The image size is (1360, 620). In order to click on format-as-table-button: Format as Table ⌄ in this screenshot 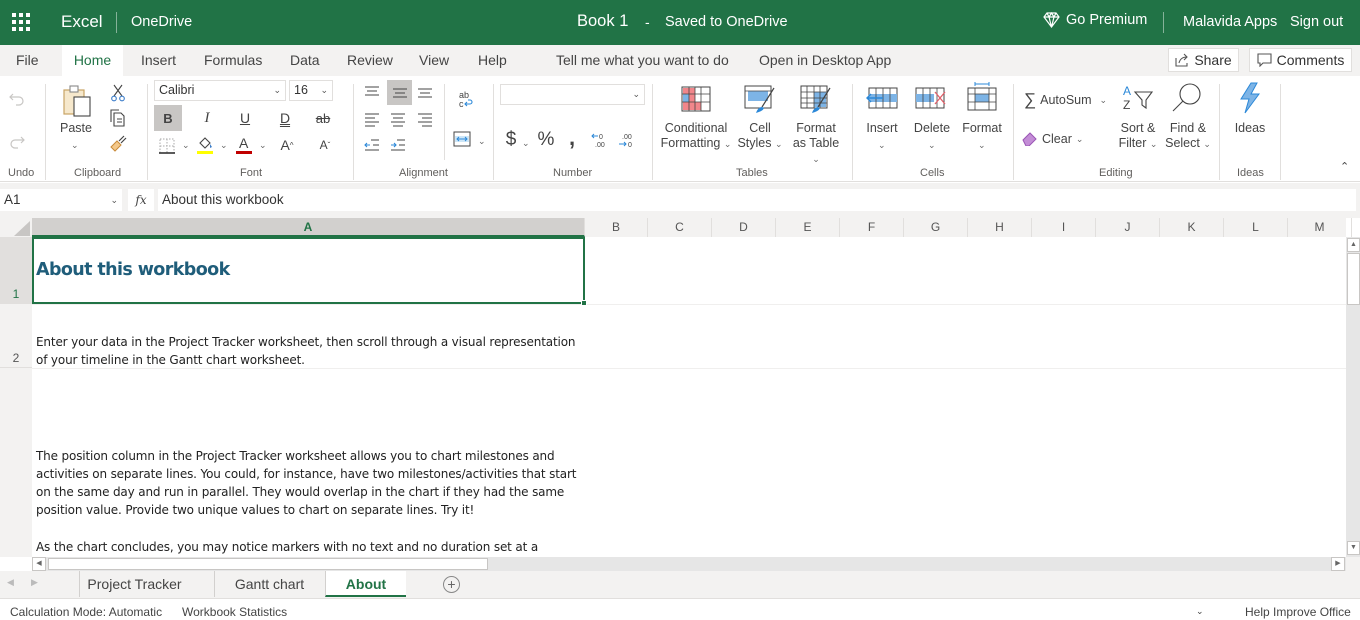, I will do `click(816, 144)`.